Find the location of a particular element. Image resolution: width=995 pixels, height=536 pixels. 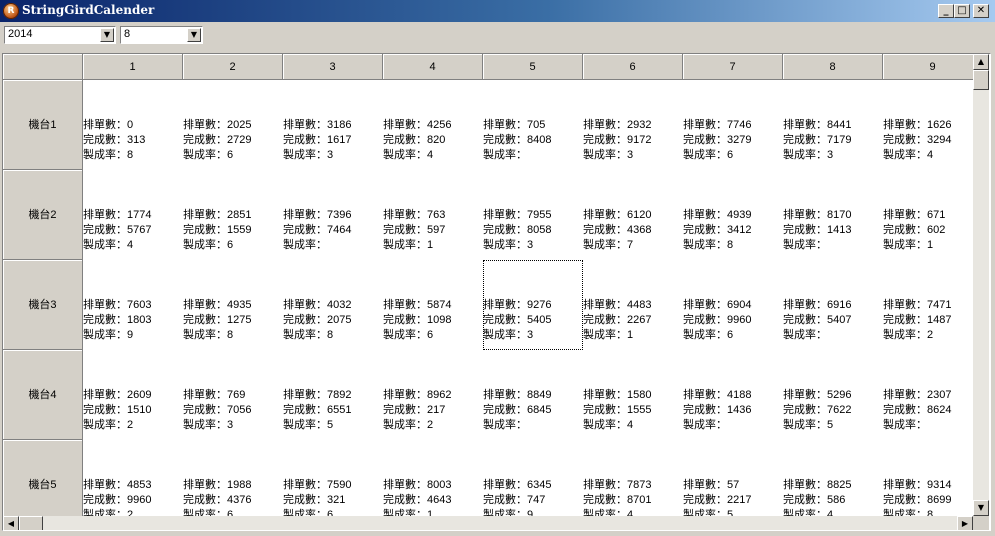

close-button: ✕ is located at coordinates (981, 11).